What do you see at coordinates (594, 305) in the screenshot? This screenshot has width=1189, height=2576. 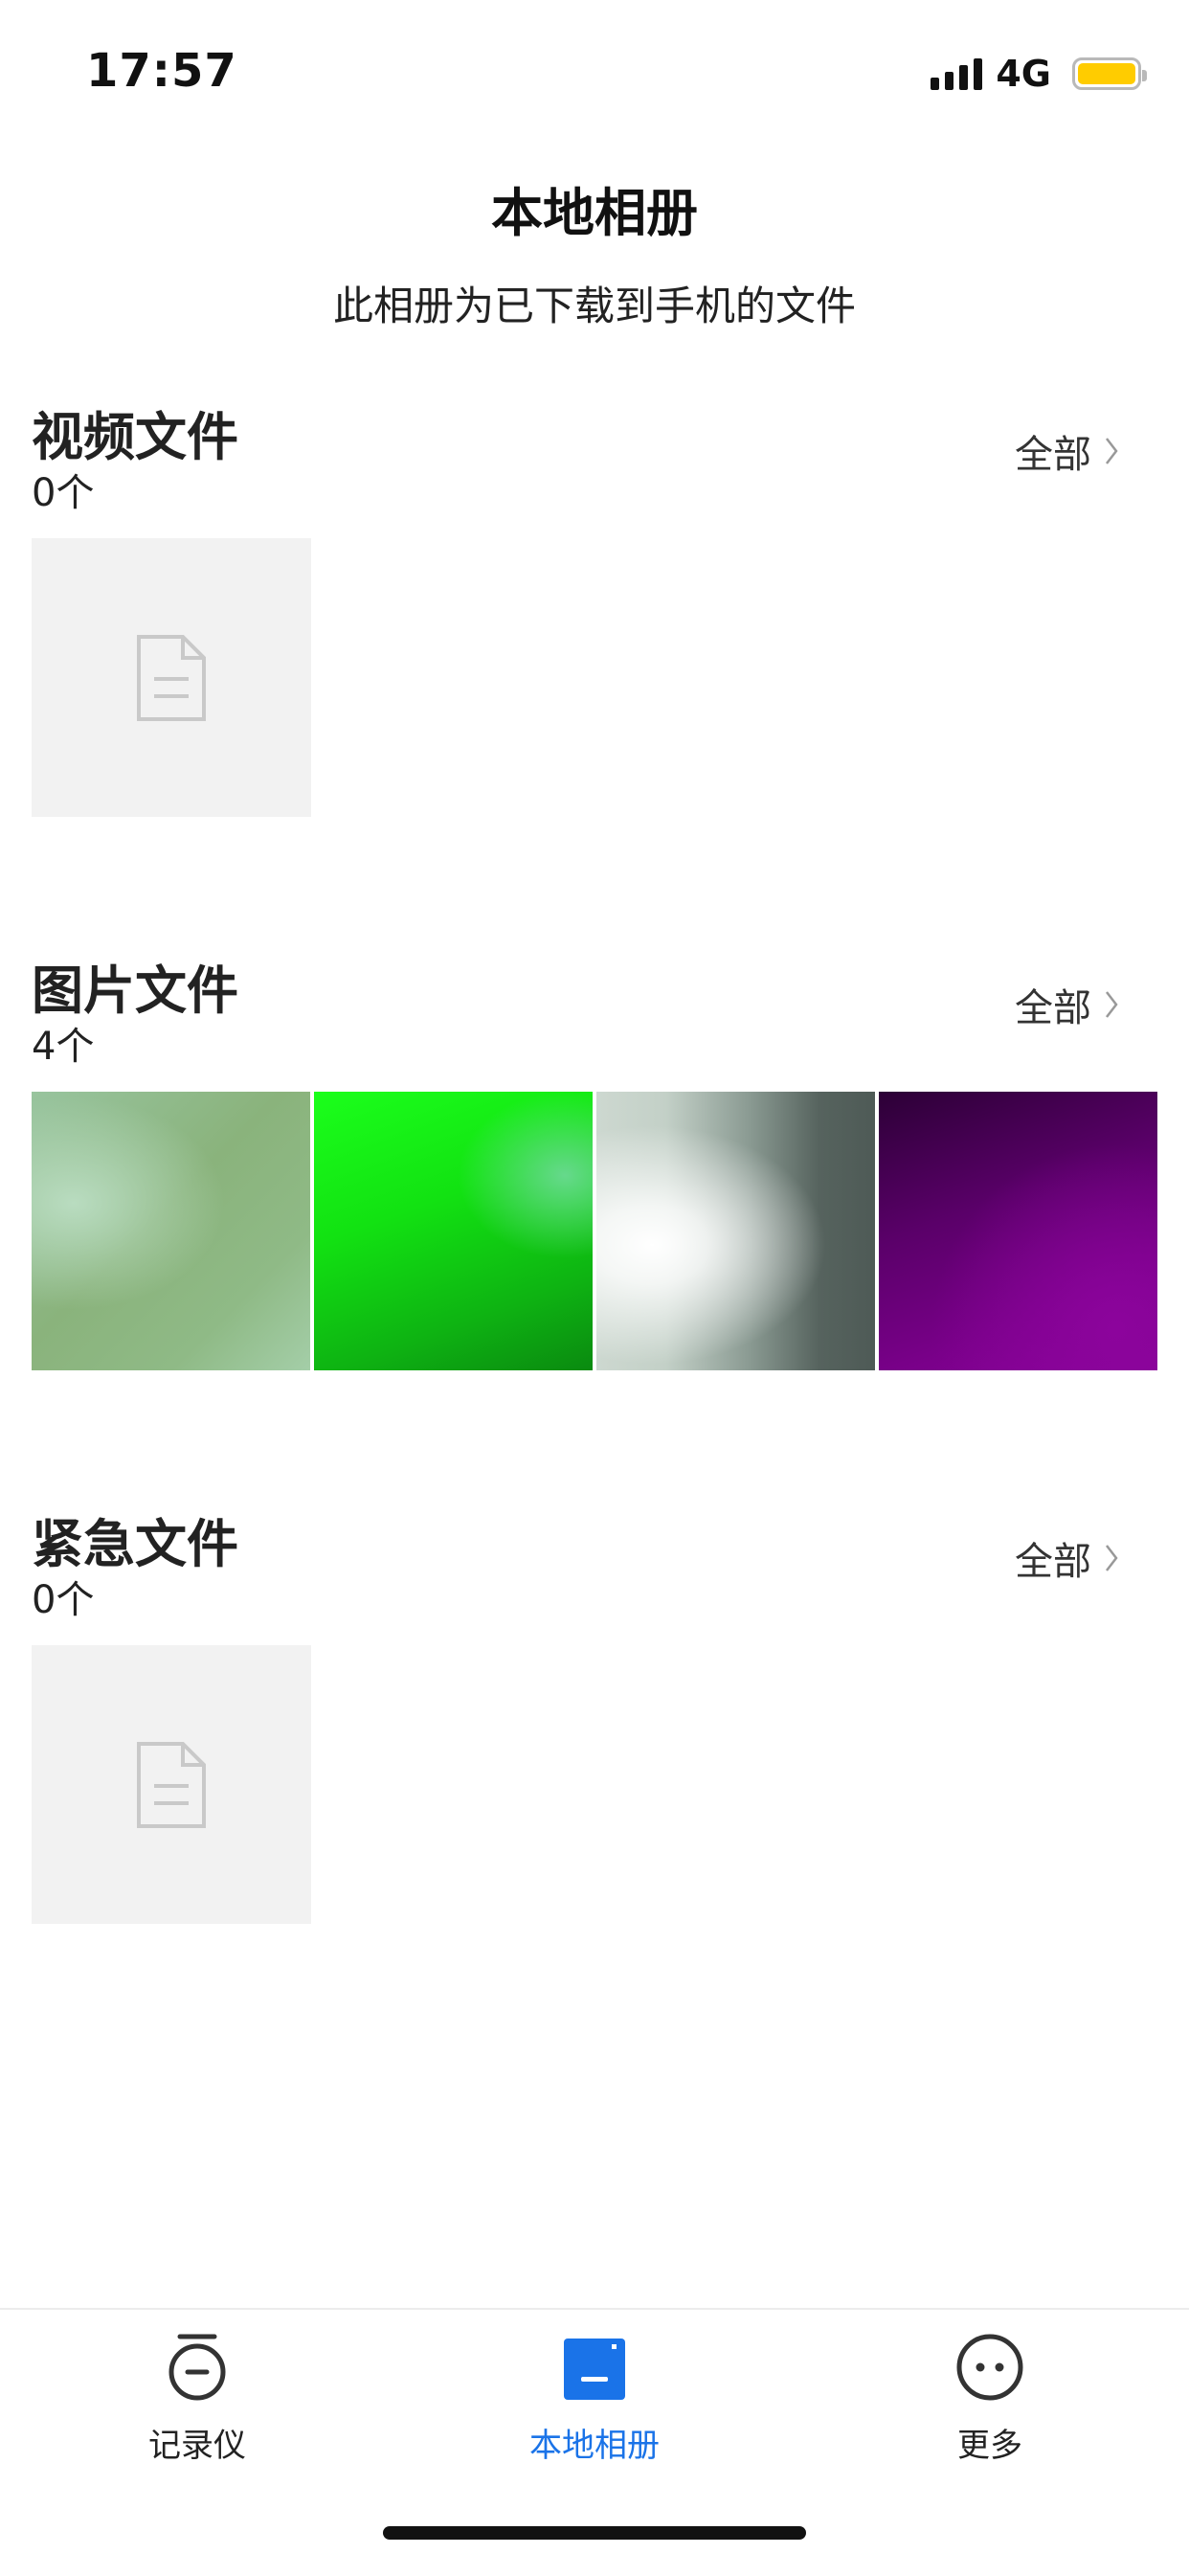 I see `page-subtitle: 此相册为已下载到手机的文件` at bounding box center [594, 305].